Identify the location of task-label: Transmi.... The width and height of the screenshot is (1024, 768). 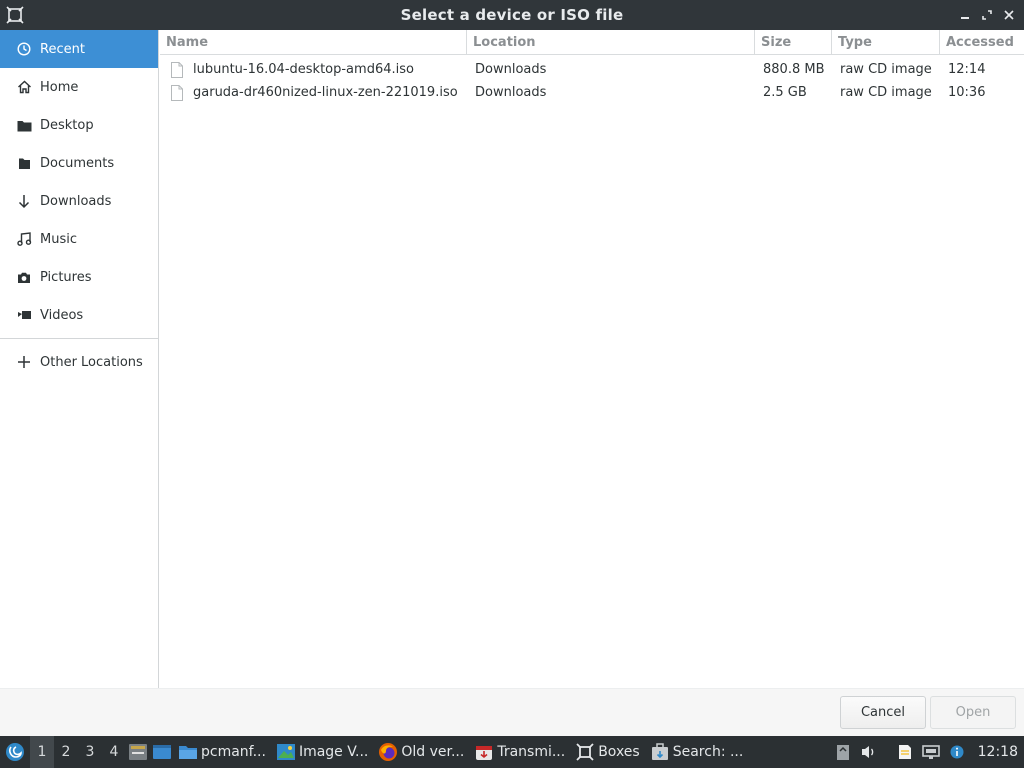
(531, 752).